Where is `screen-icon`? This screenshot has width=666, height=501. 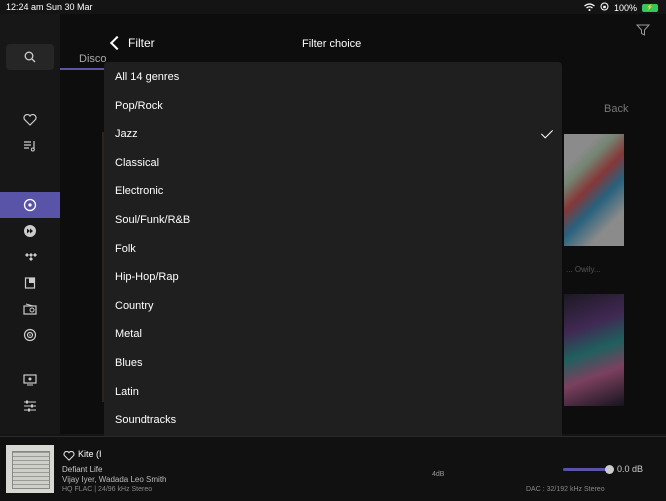 screen-icon is located at coordinates (30, 380).